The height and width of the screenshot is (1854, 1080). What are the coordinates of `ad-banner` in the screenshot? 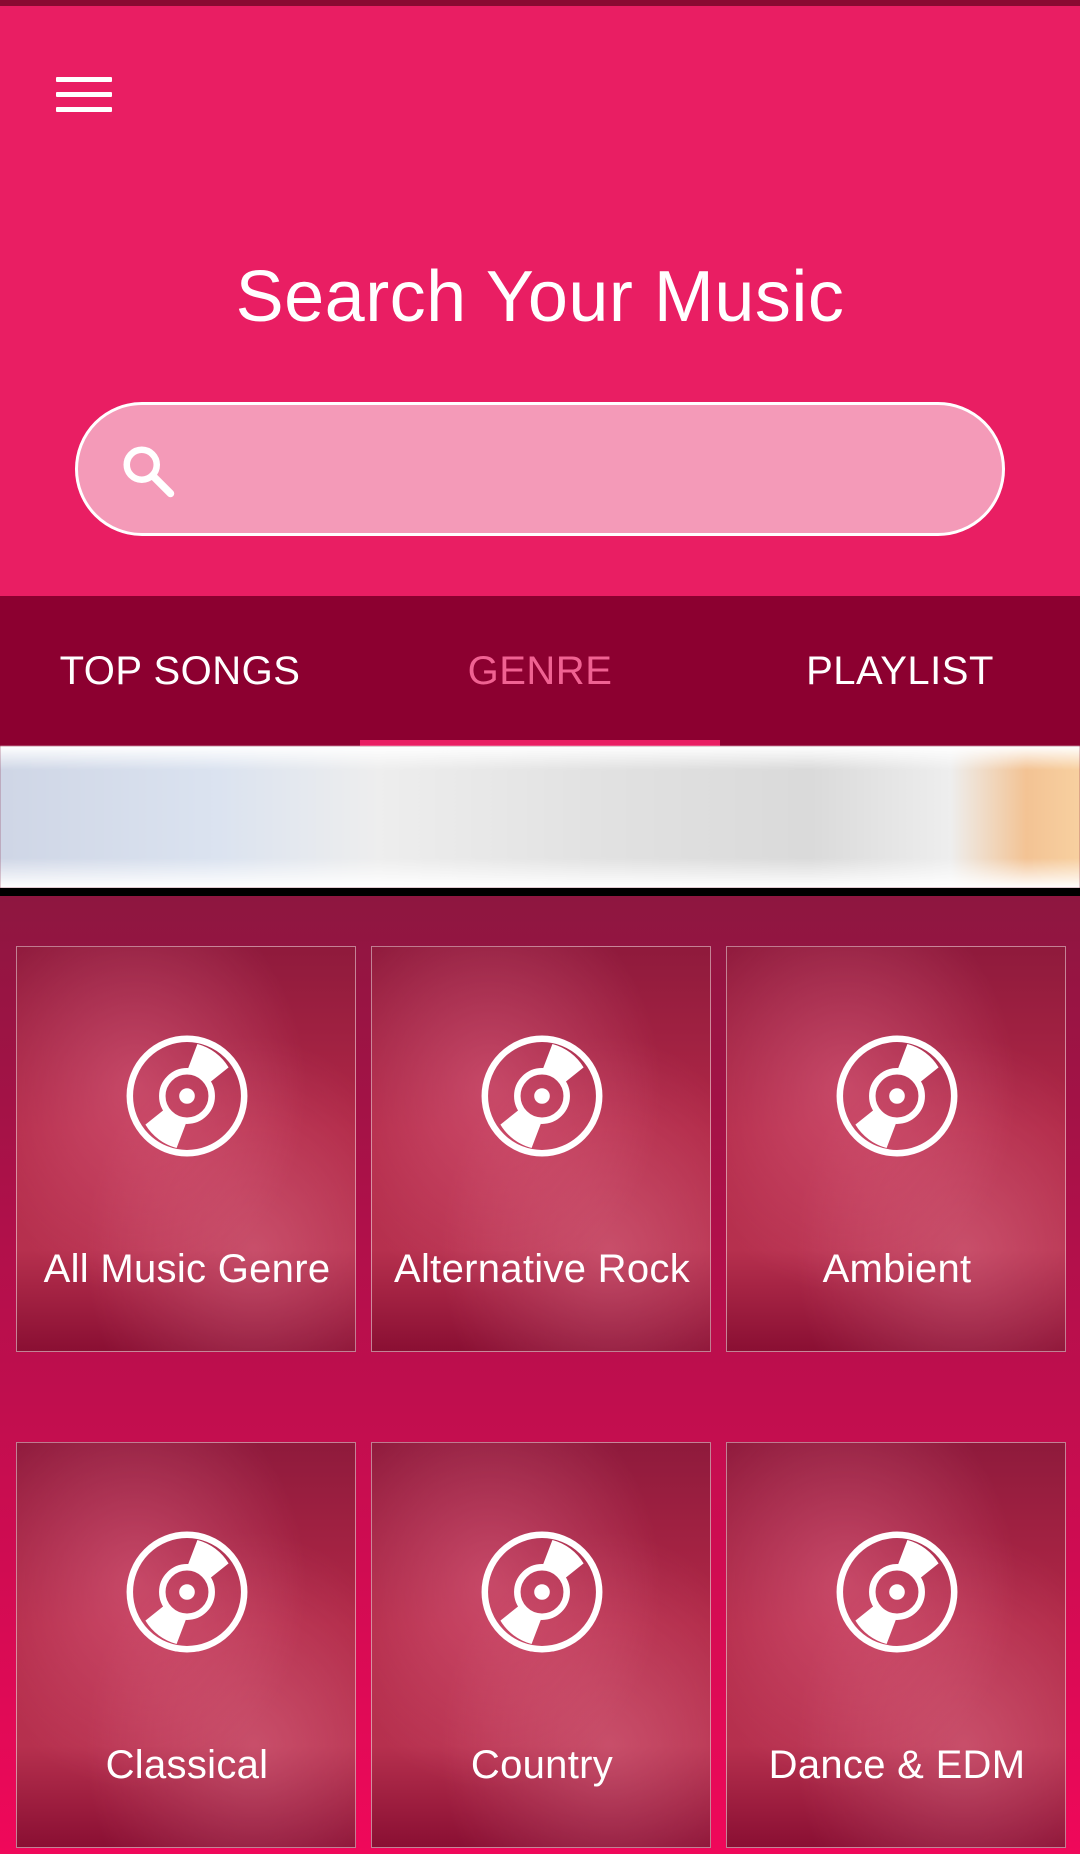 It's located at (540, 817).